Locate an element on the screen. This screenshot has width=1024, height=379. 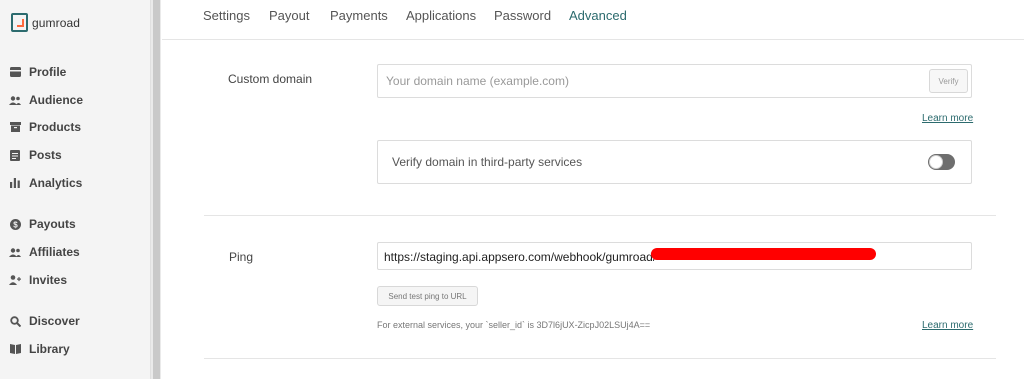
custom-domain-input: Your domain name (example.com) Verify is located at coordinates (674, 81).